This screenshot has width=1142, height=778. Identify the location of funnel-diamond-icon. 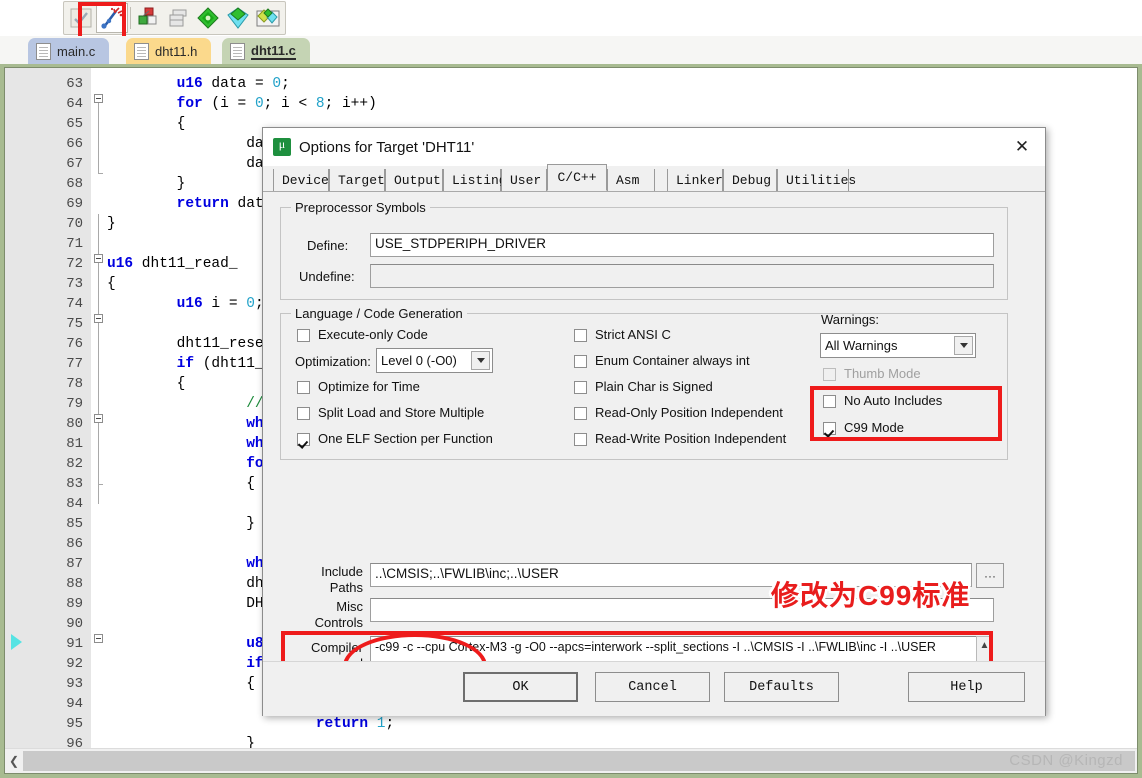
(238, 18).